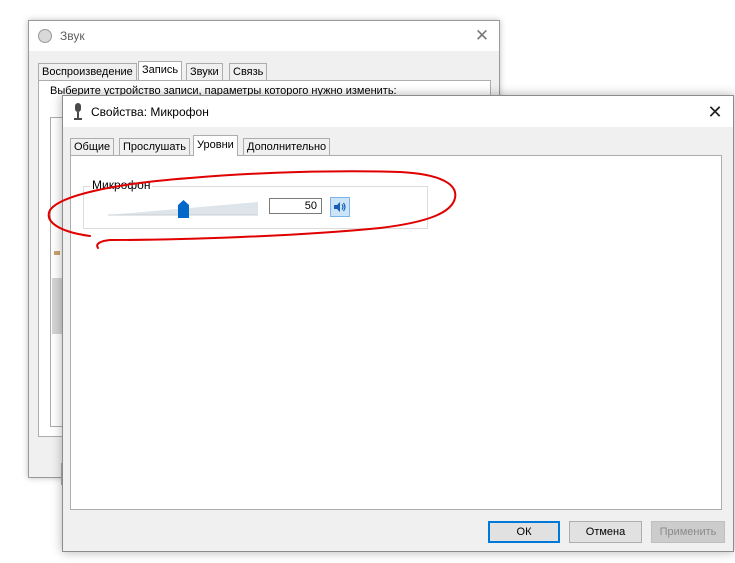 The image size is (735, 563). I want to click on microphone-volume-slider, so click(183, 208).